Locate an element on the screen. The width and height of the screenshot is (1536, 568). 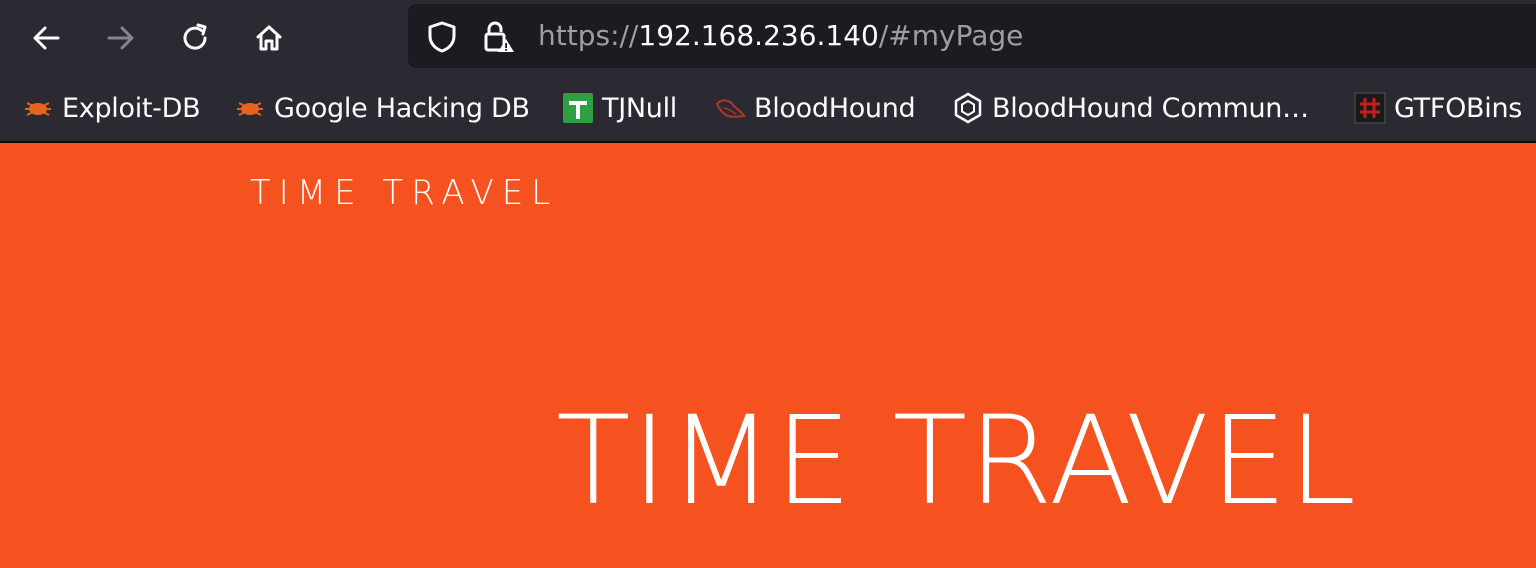
url-host: 192.168.236.140 is located at coordinates (758, 35).